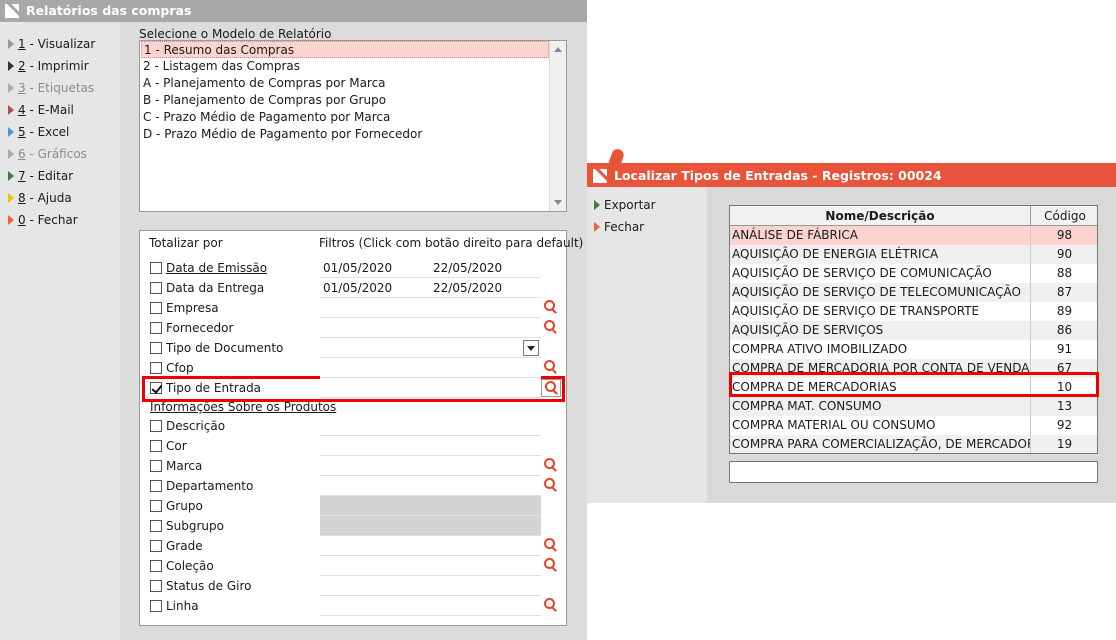  Describe the element at coordinates (345, 49) in the screenshot. I see `model-list-item: 1 - Resumo das Compras` at that location.